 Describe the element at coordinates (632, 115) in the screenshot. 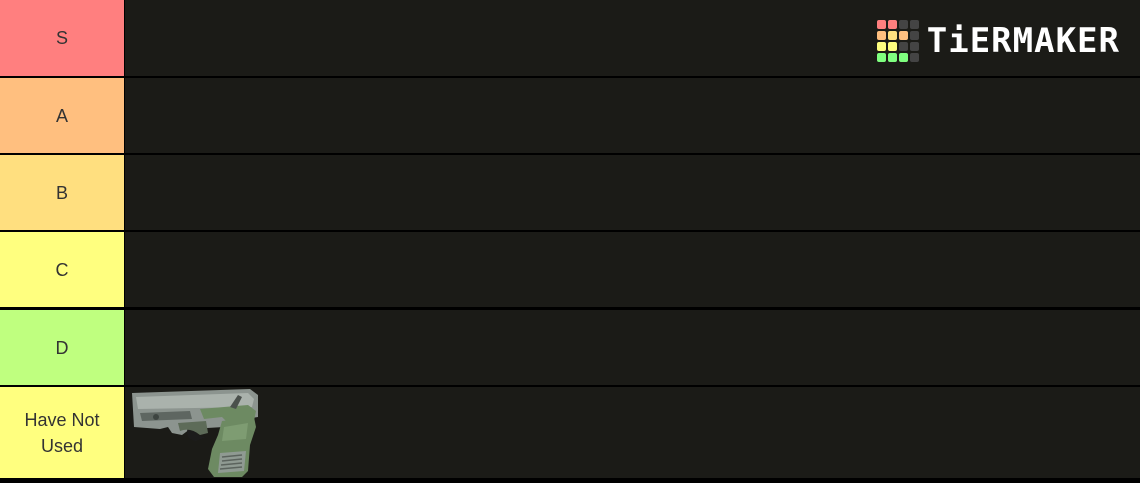

I see `tier-drop-zone-a` at that location.